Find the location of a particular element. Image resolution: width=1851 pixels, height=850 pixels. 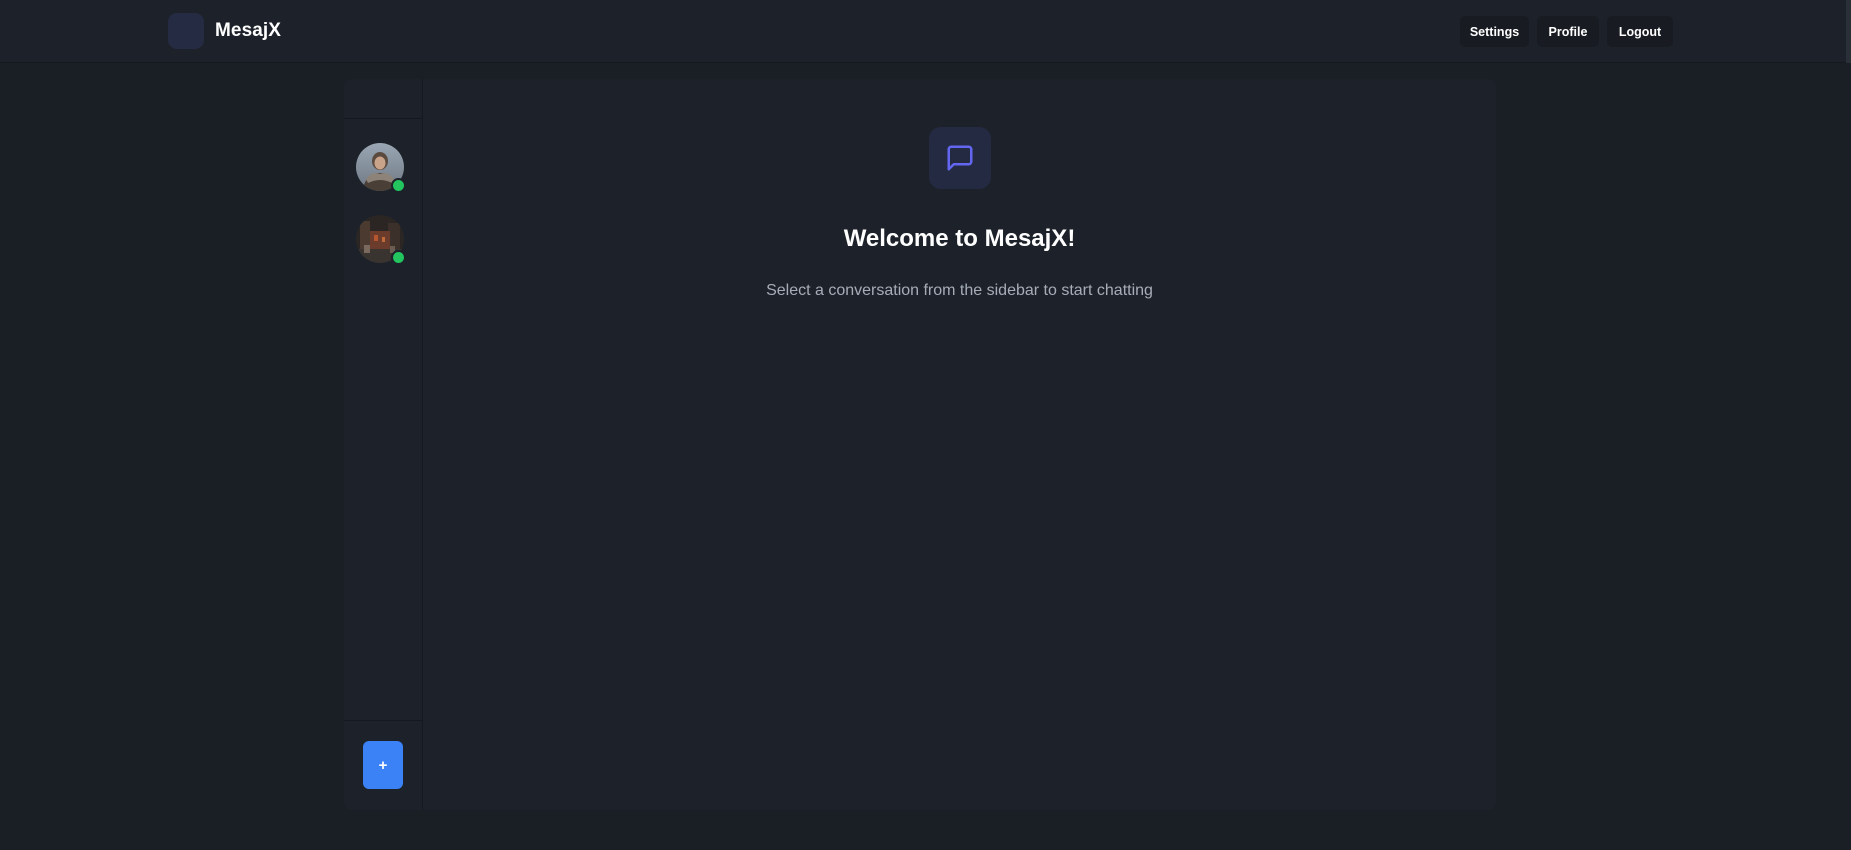

new-conversation-button: + is located at coordinates (383, 765).